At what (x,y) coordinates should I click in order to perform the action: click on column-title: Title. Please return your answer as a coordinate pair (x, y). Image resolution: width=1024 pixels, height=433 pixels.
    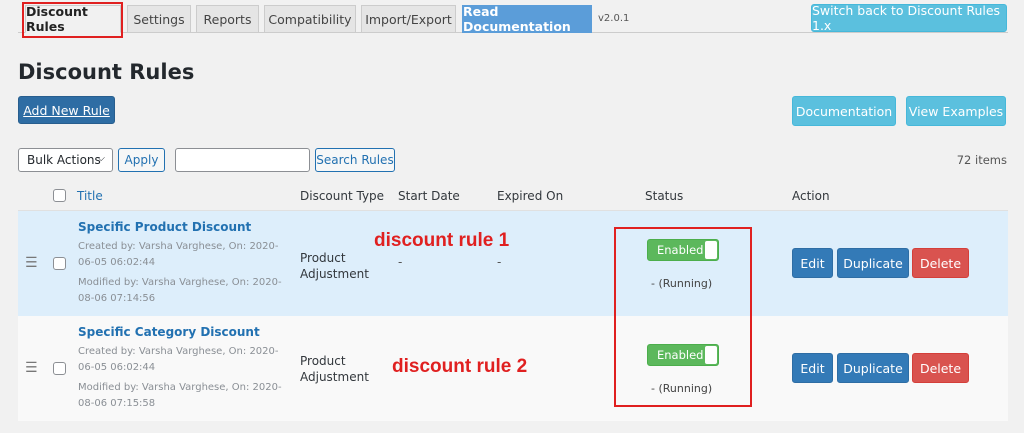
    Looking at the image, I should click on (90, 196).